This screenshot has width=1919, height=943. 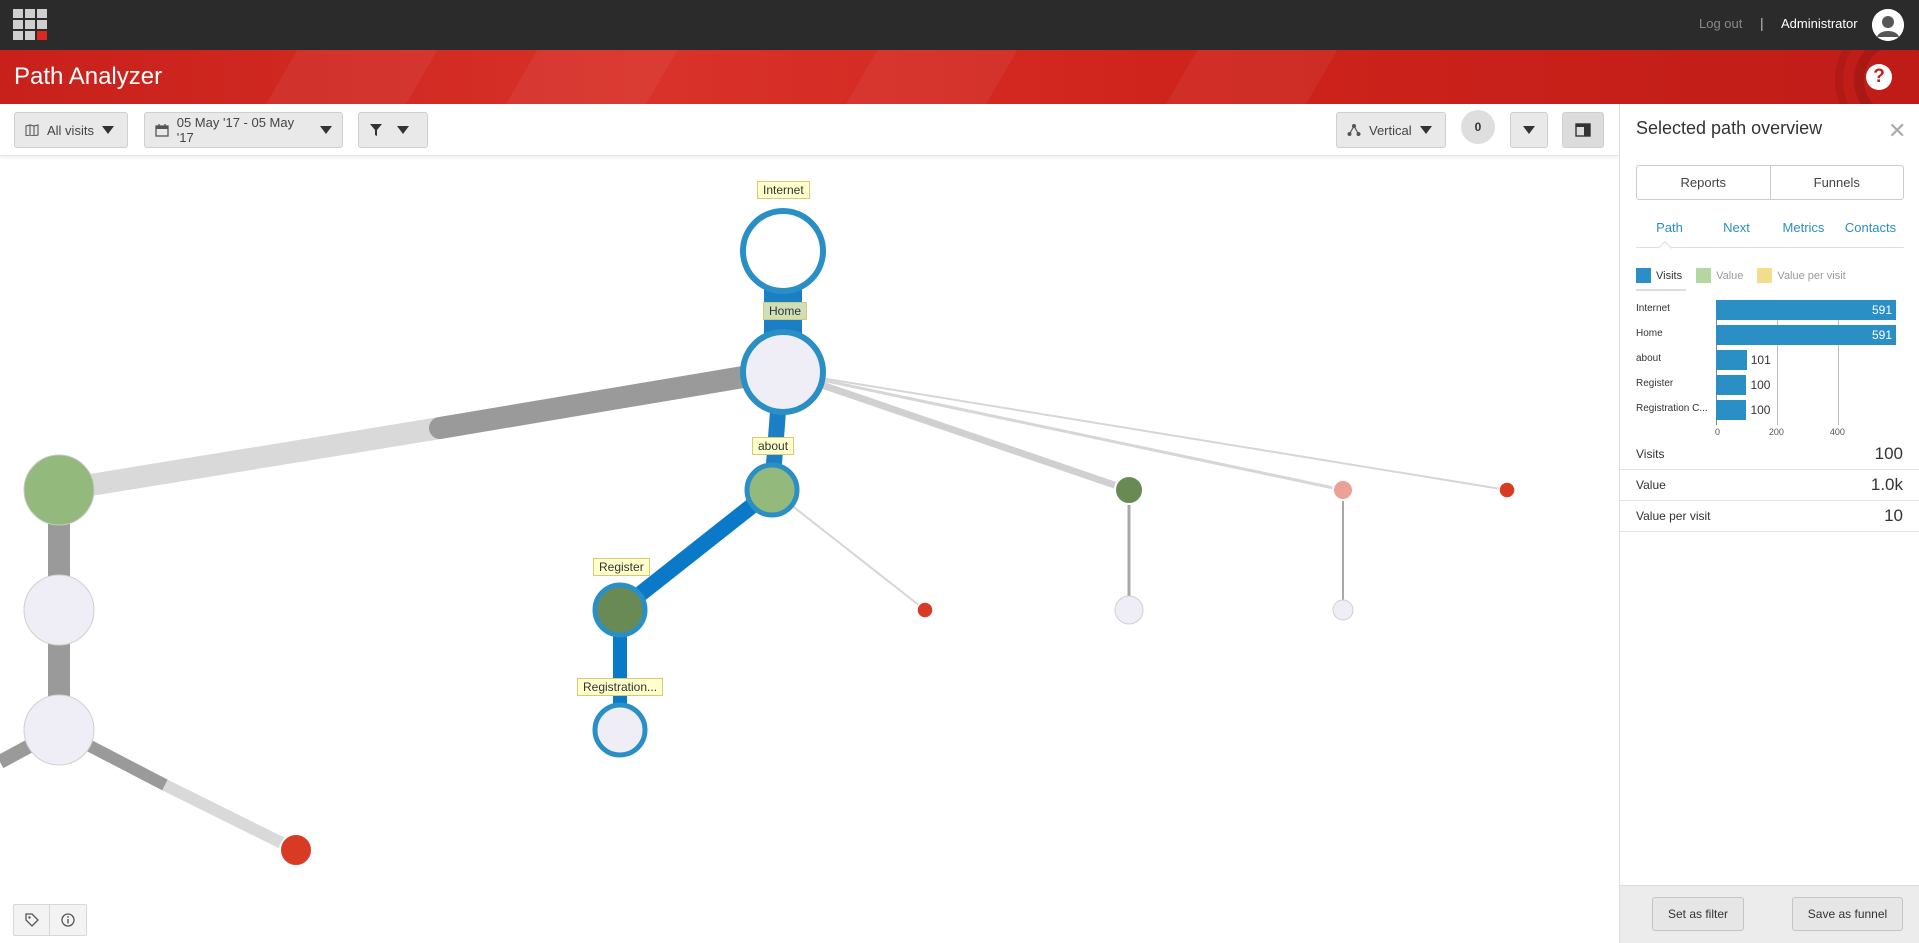 I want to click on panel-tabs: Path Next Metrics Contacts, so click(x=1770, y=234).